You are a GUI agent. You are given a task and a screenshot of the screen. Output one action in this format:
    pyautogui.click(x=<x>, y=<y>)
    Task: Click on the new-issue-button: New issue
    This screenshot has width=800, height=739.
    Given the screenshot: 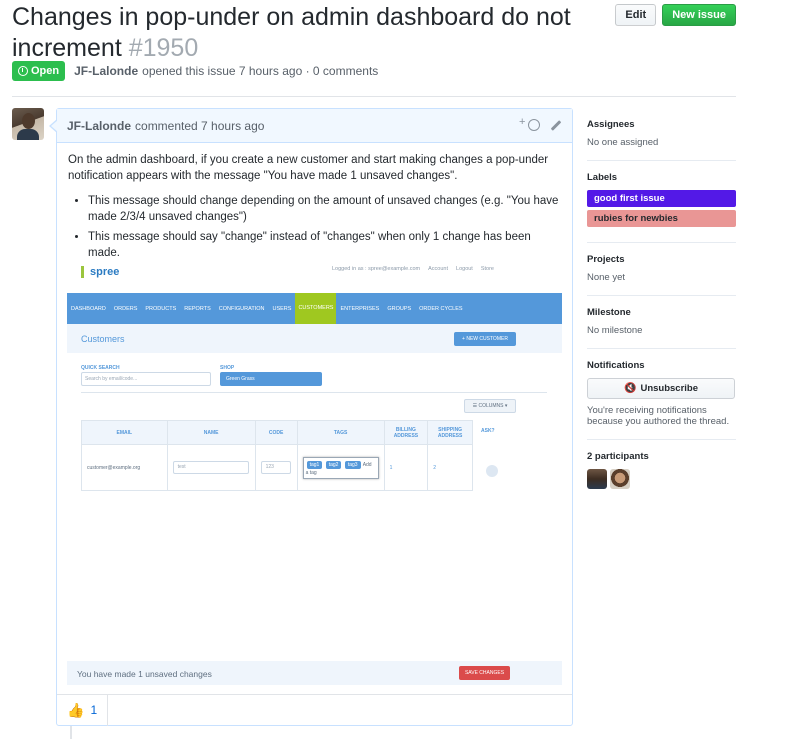 What is the action you would take?
    pyautogui.click(x=699, y=15)
    